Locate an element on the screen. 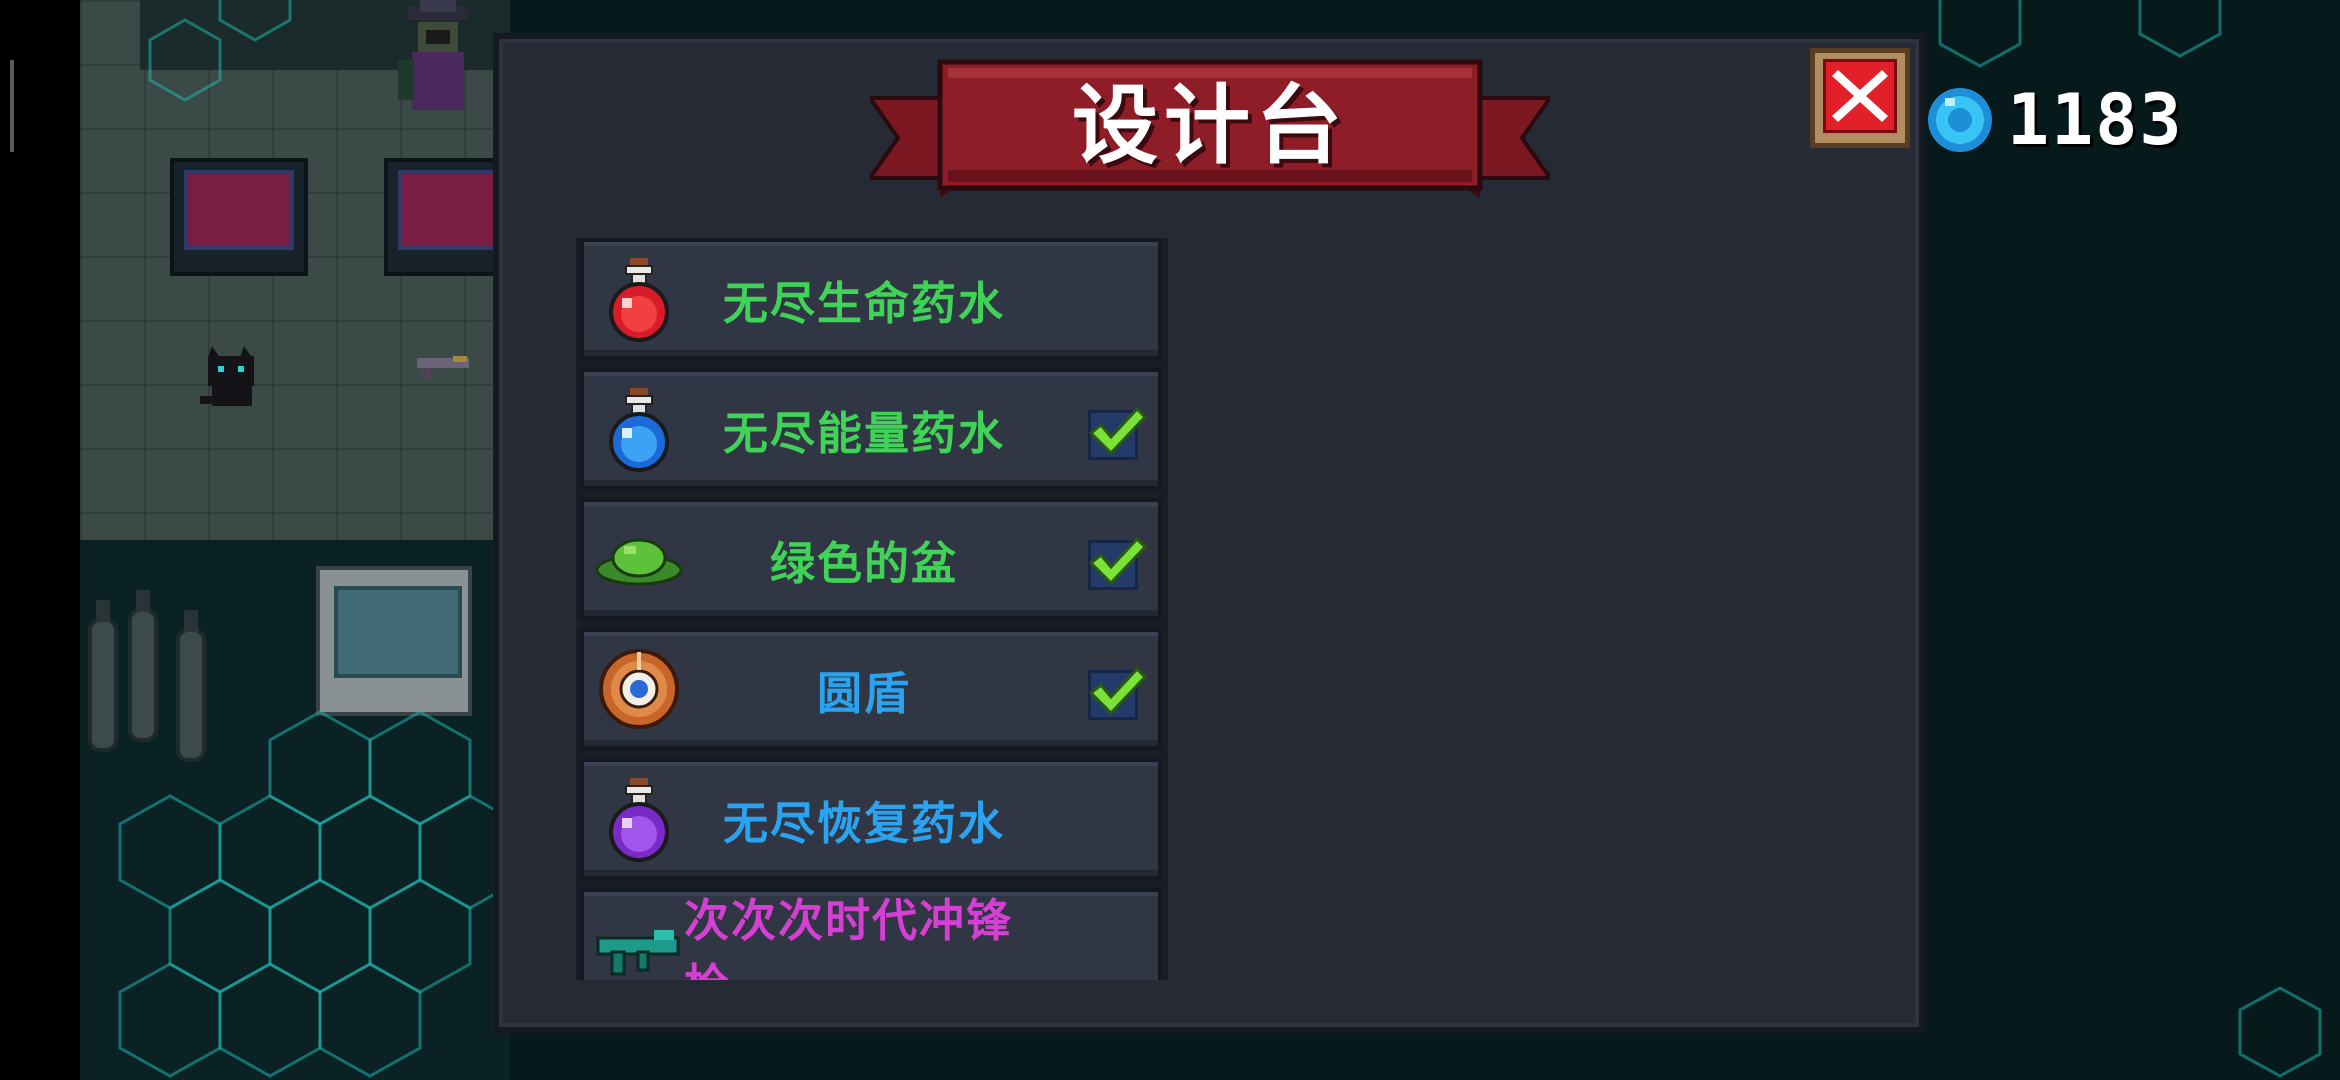  item-name: 无尽生命药水 is located at coordinates (863, 303).